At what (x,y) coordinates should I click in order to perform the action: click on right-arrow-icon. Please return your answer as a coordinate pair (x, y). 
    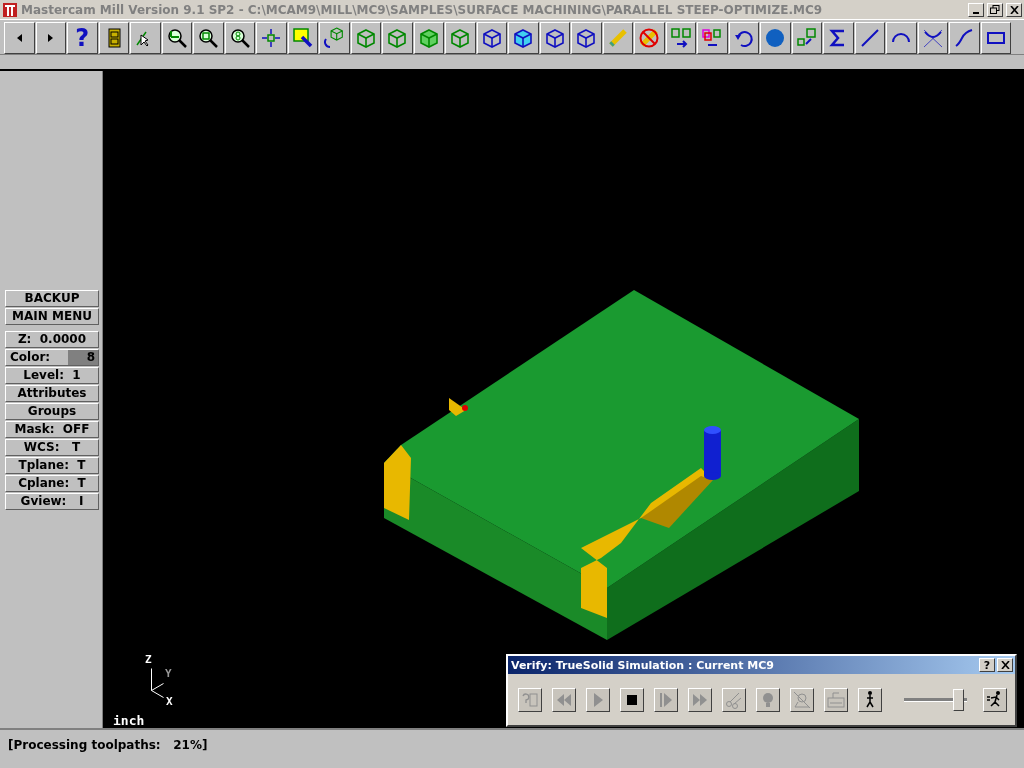
    Looking at the image, I should click on (51, 38).